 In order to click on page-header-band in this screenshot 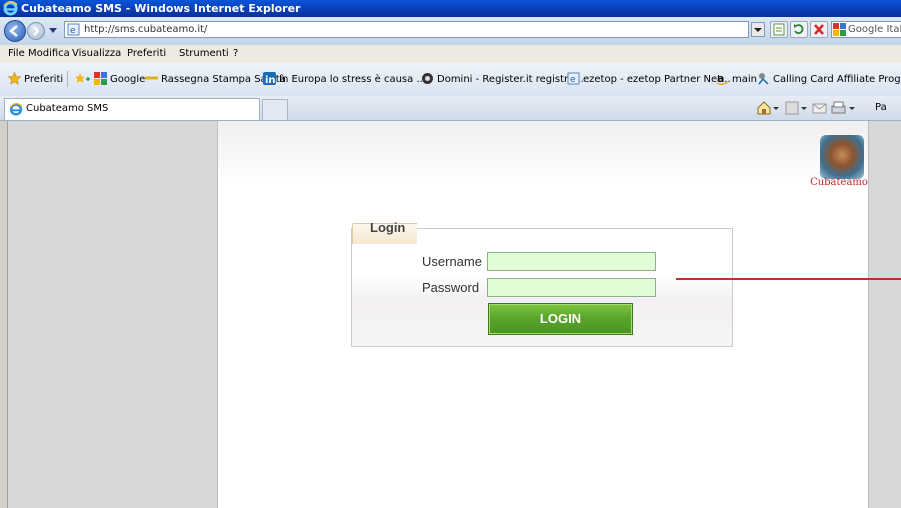, I will do `click(543, 151)`.